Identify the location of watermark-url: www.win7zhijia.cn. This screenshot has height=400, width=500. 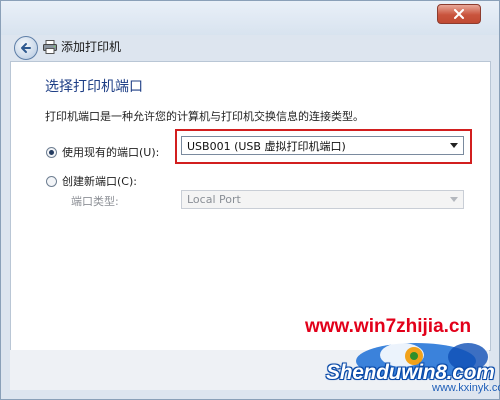
(388, 326).